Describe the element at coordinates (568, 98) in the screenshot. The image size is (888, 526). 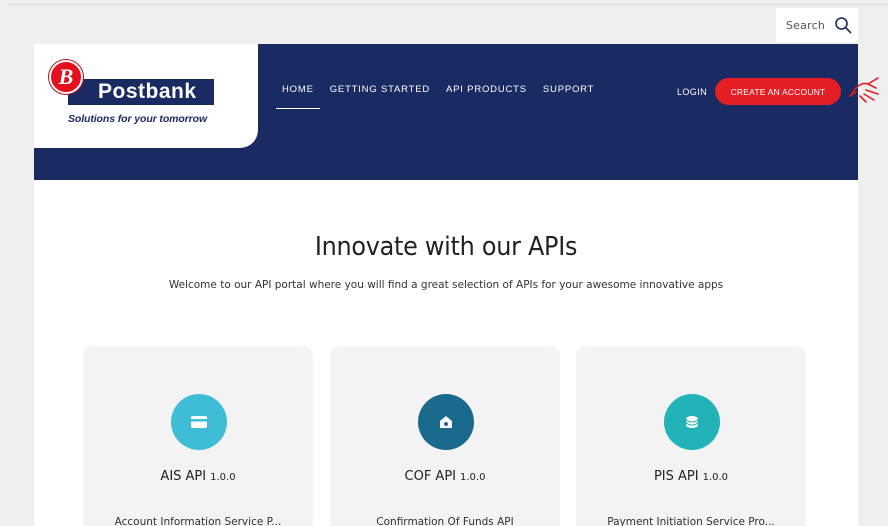
I see `nav-item-support: SUPPORT` at that location.